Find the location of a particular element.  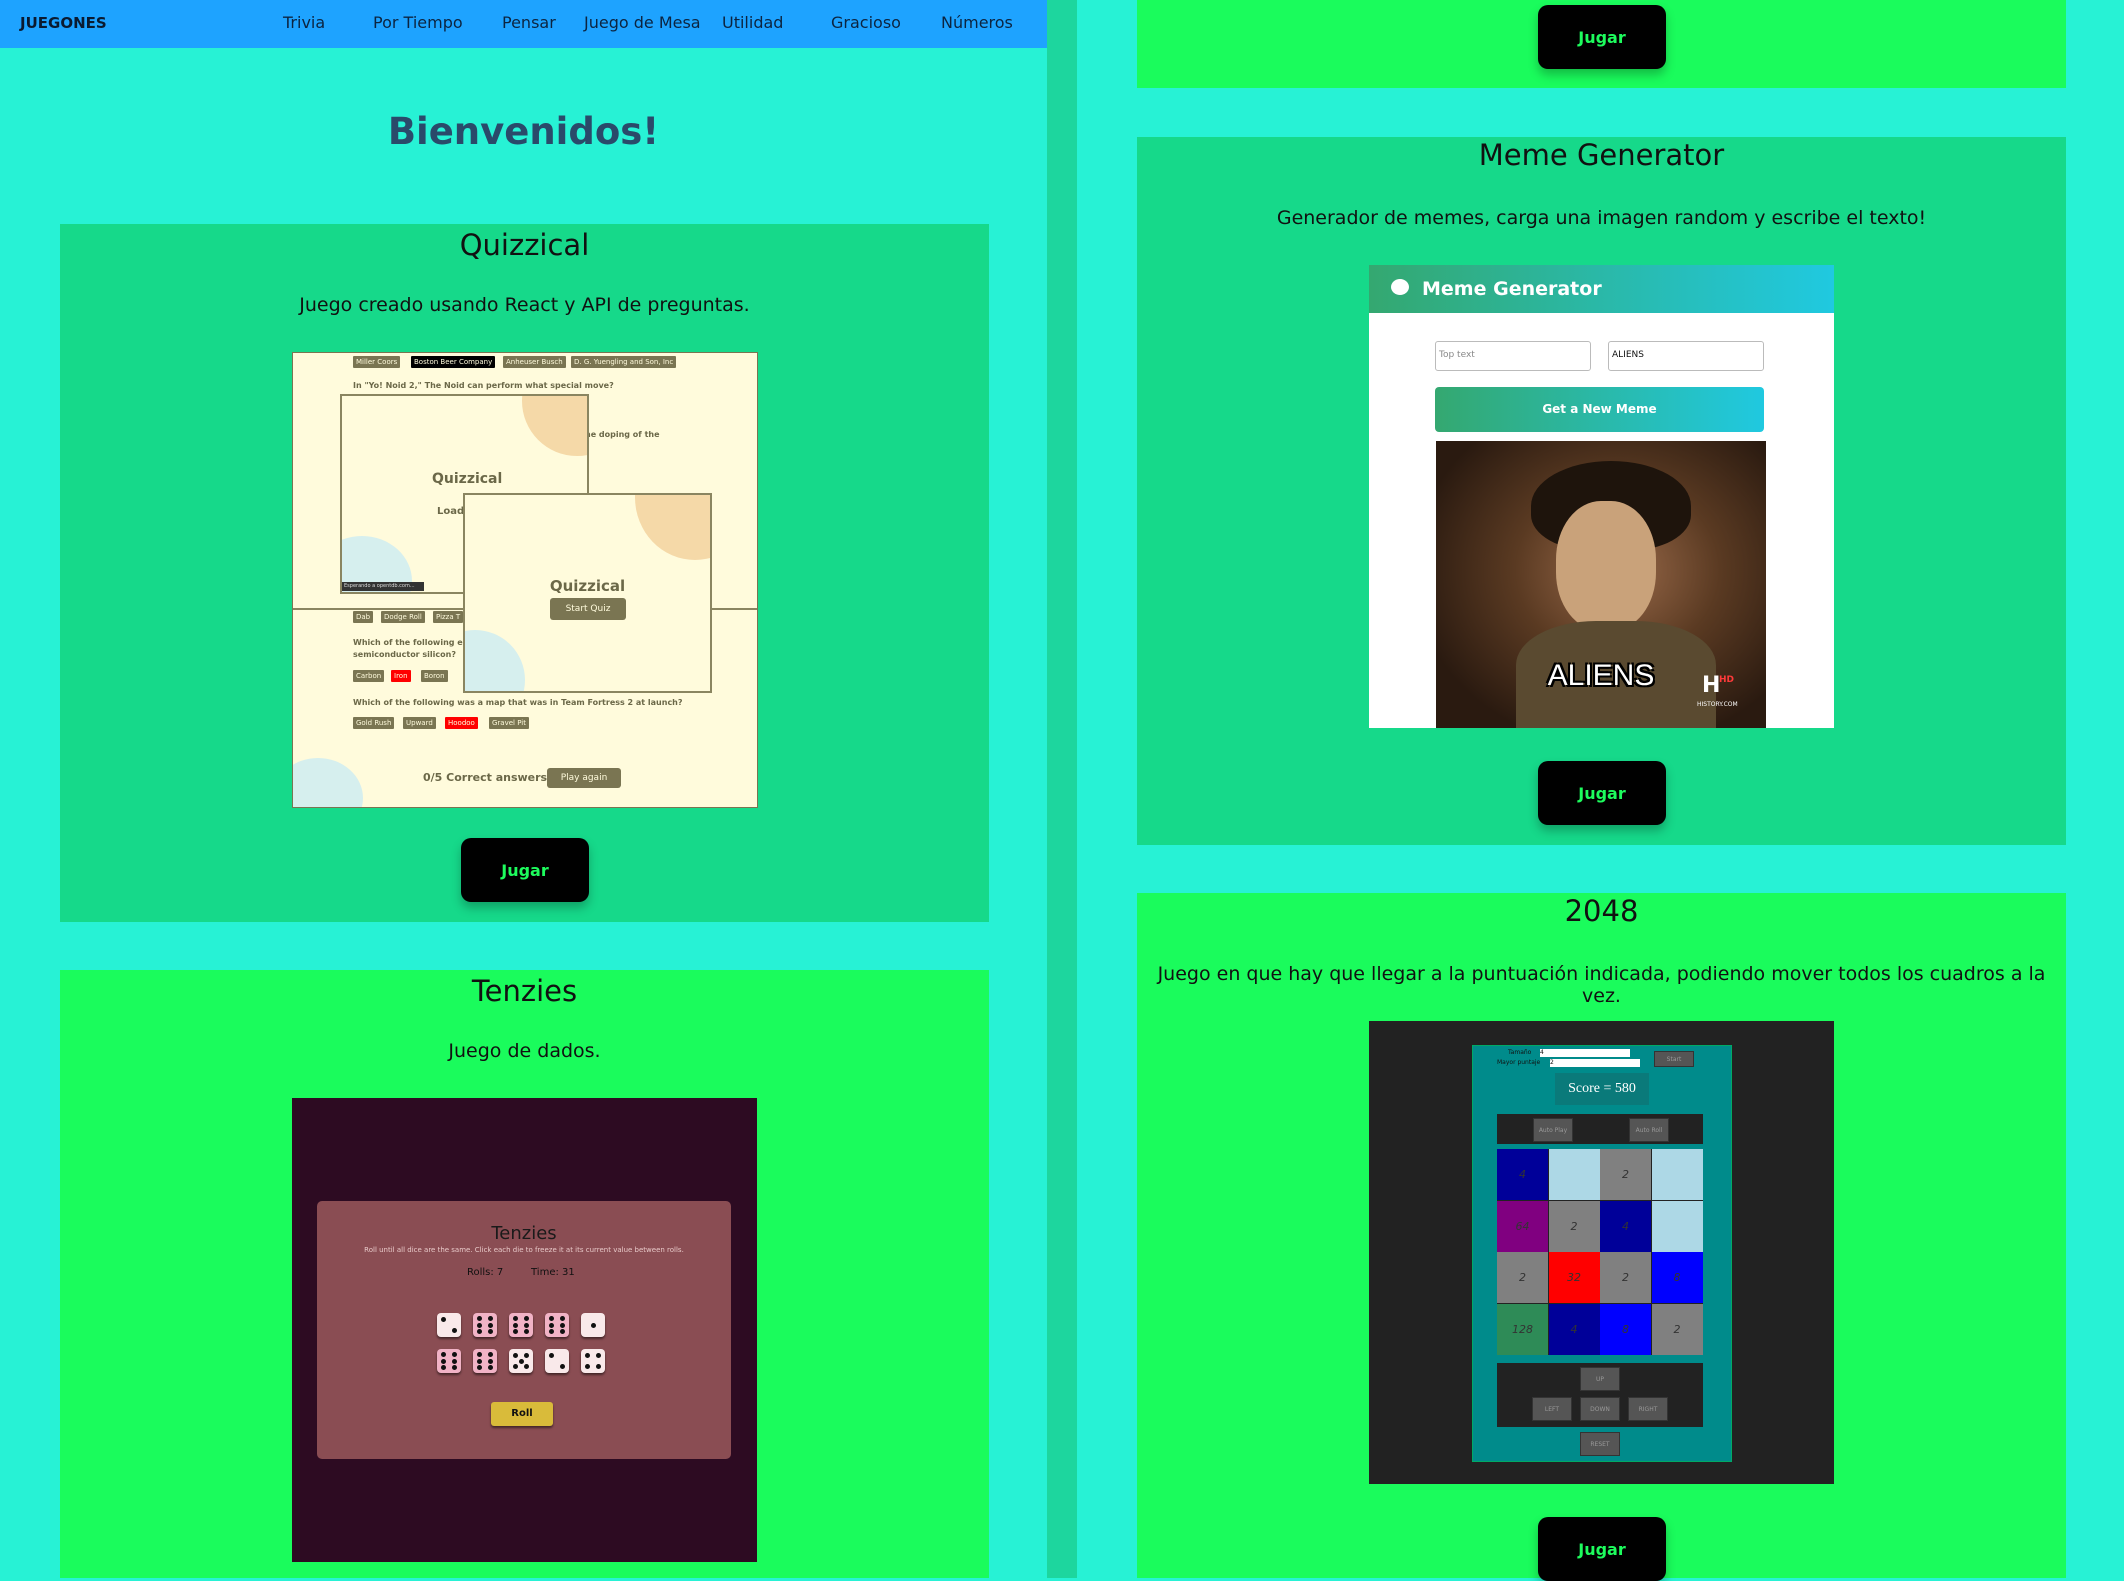

play-2048-button: Jugar is located at coordinates (1602, 1549).